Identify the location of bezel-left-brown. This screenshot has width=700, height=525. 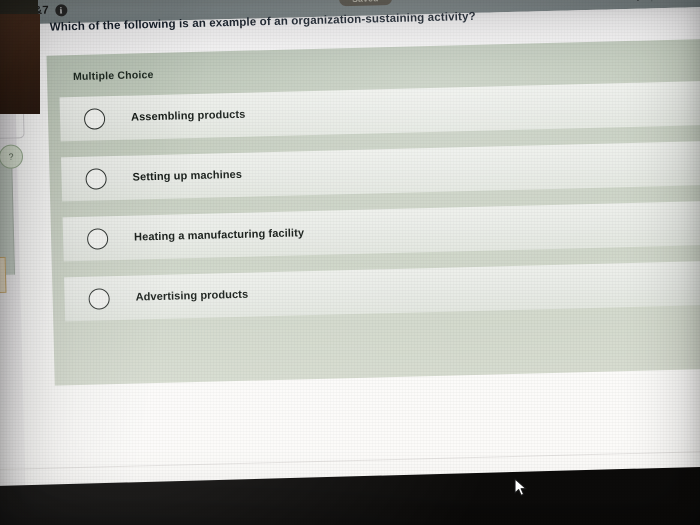
(20, 64).